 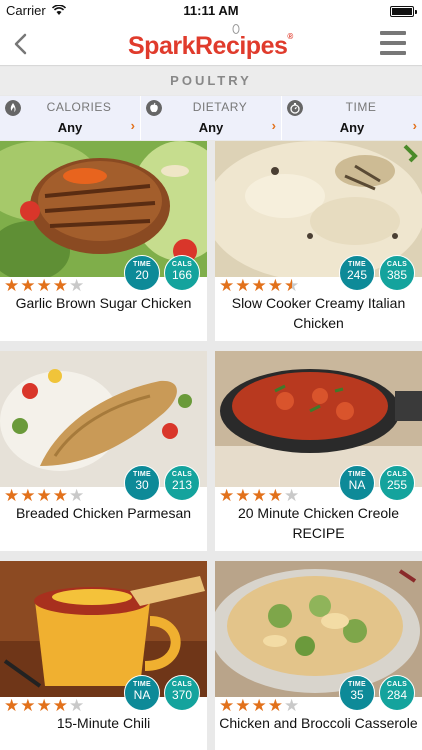 I want to click on clock: 11:11 AM, so click(x=211, y=10).